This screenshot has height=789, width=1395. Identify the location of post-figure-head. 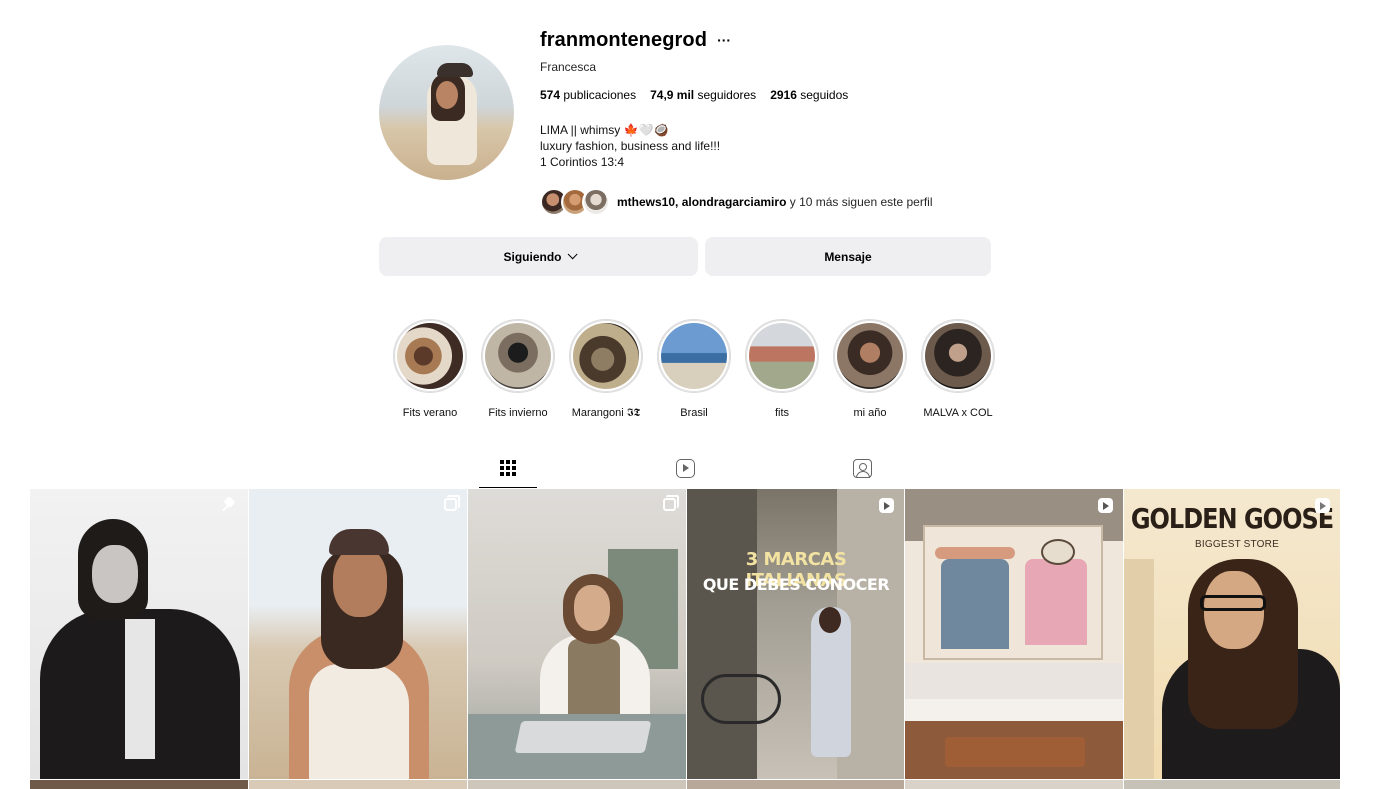
(830, 620).